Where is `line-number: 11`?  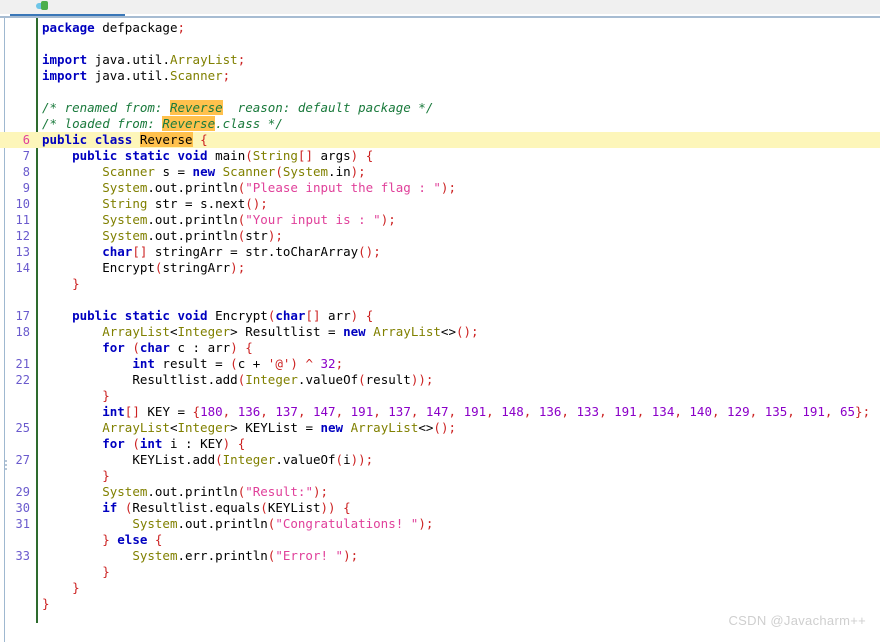
line-number: 11 is located at coordinates (22, 220).